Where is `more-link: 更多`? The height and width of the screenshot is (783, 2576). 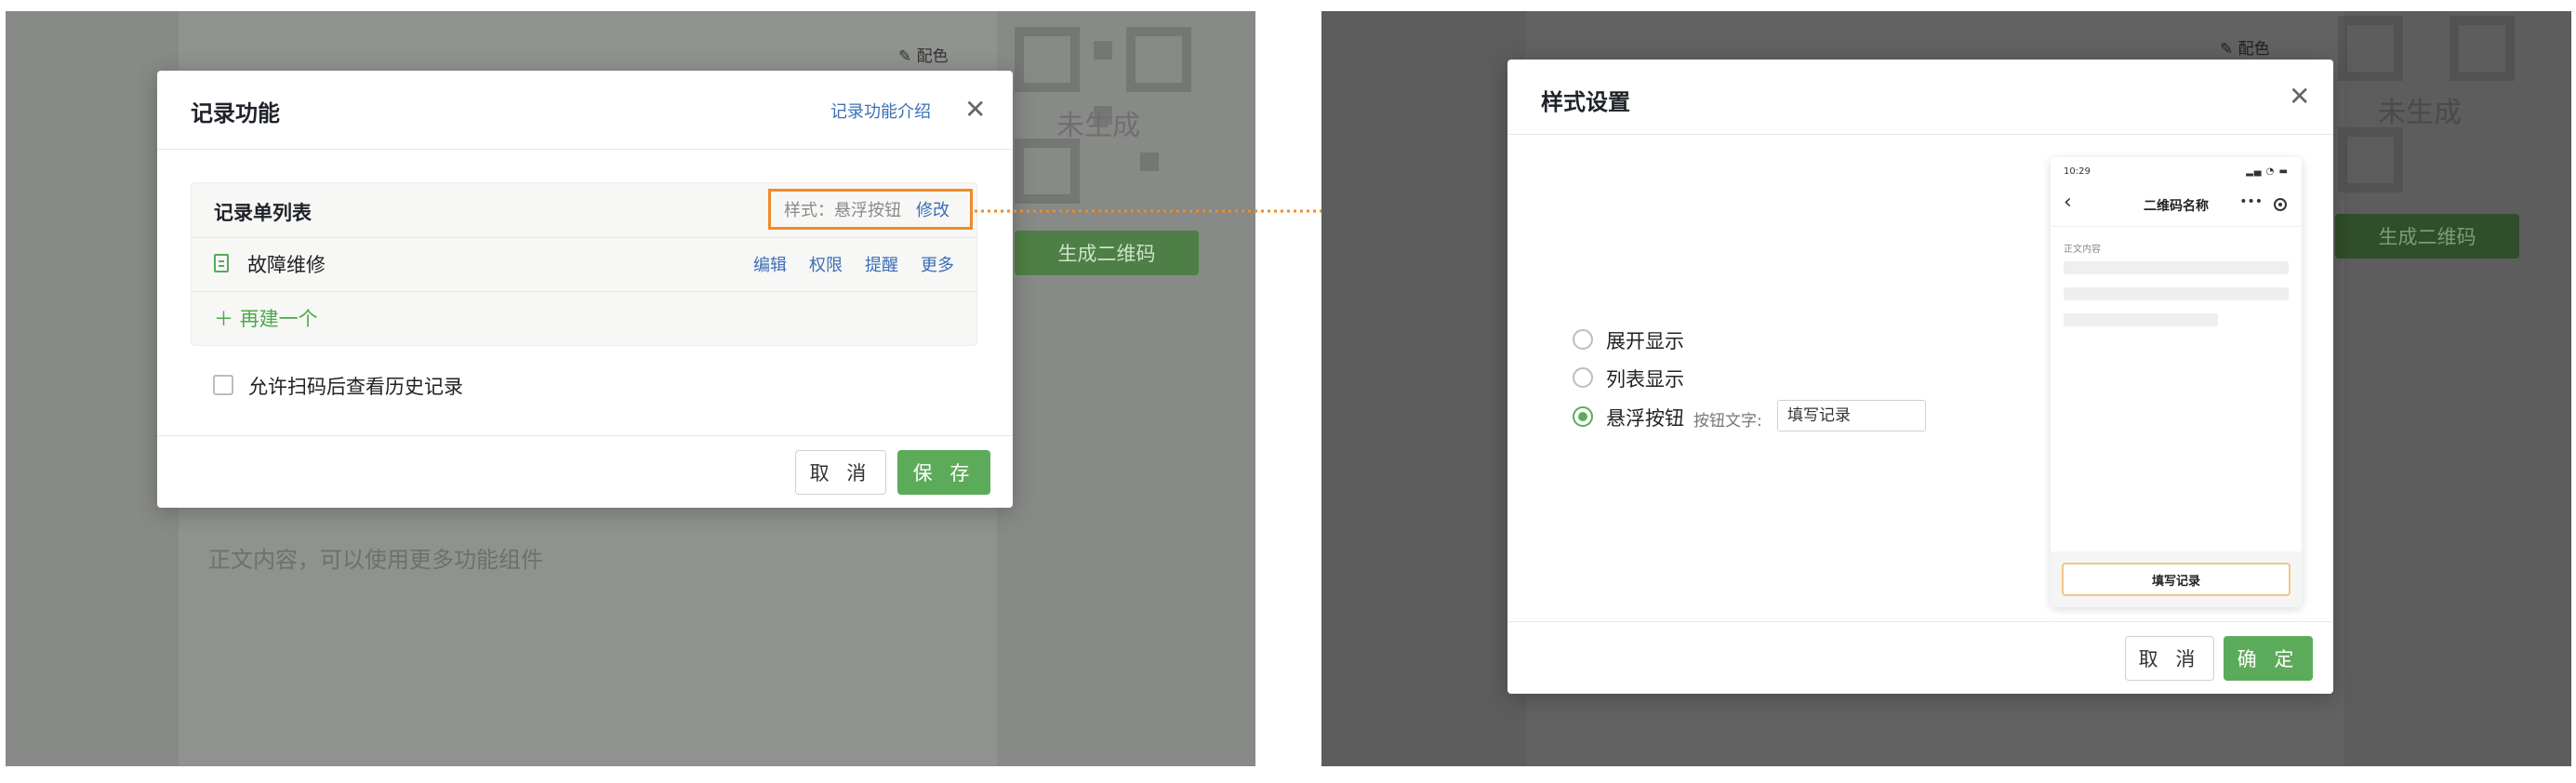 more-link: 更多 is located at coordinates (937, 264).